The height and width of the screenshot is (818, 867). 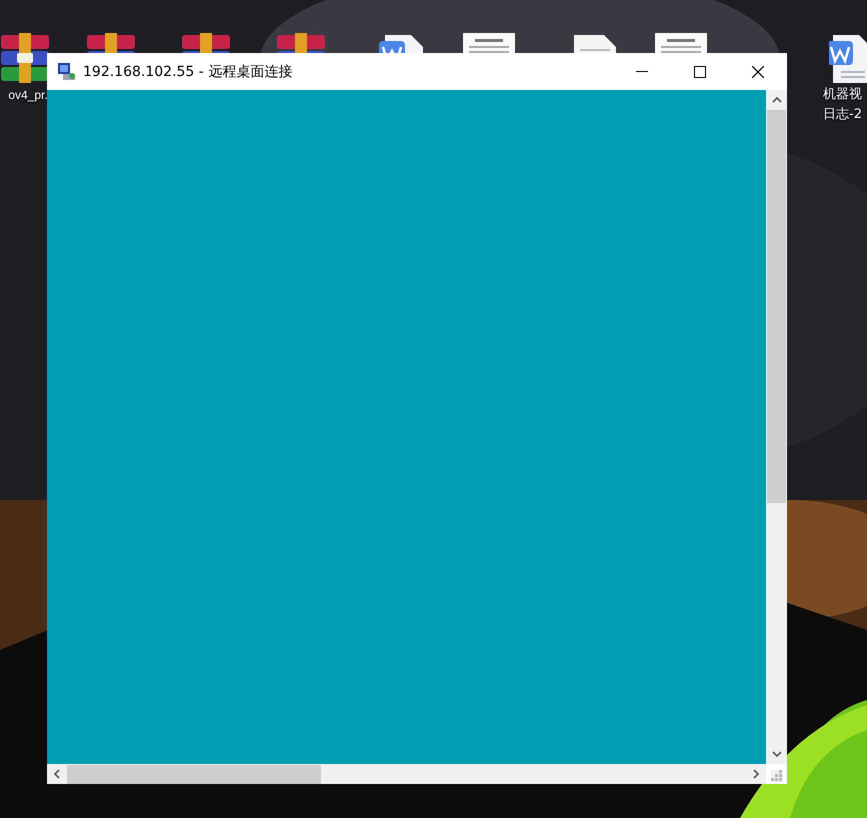 I want to click on minimize-icon, so click(x=642, y=71).